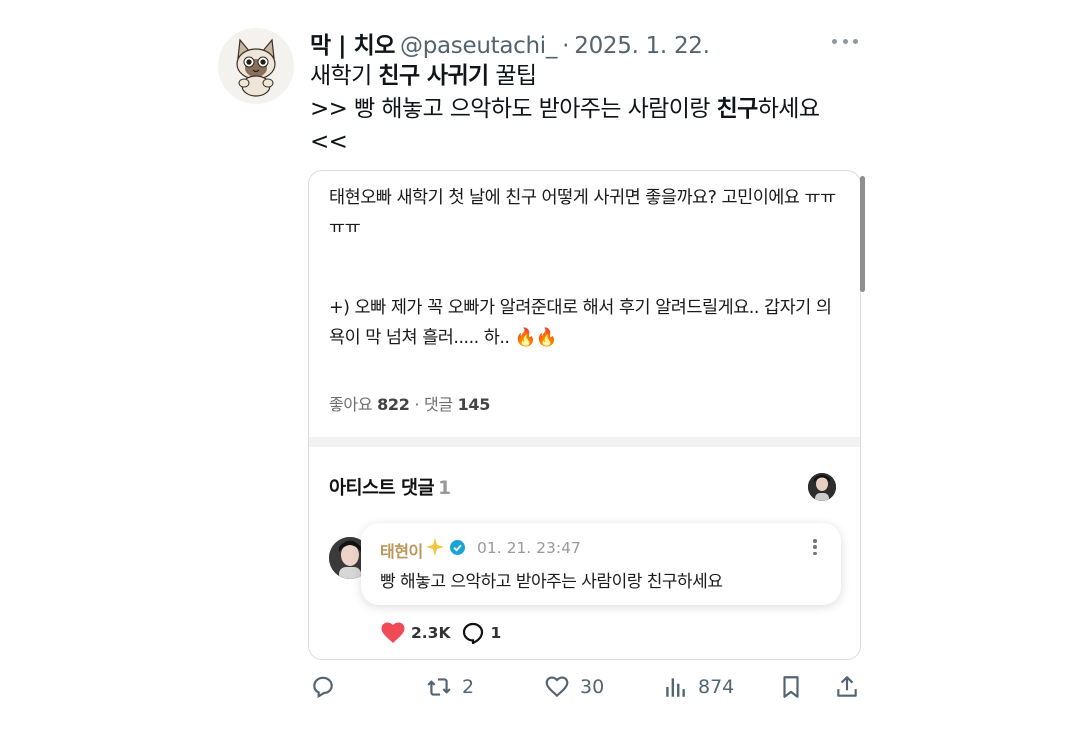 The width and height of the screenshot is (1080, 731). I want to click on artist-comments-header: 아티스트 댓글 1, so click(390, 487).